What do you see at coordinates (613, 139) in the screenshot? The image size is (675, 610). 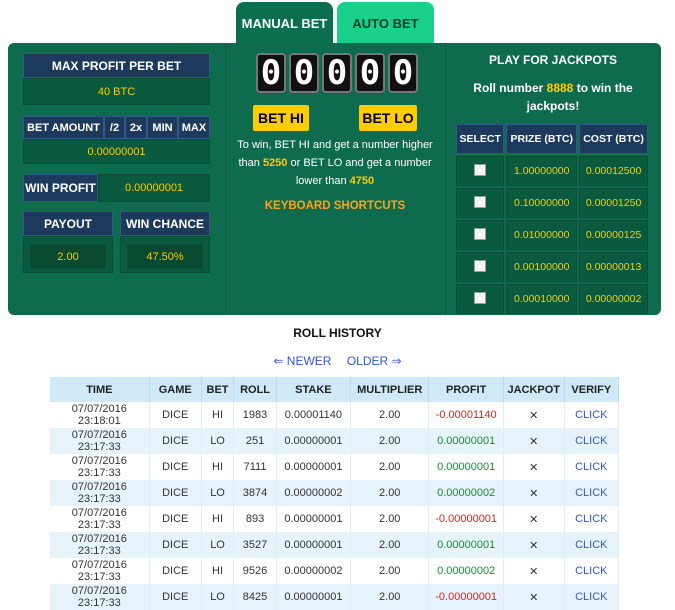 I see `jackpot-header-cost: COST (BTC)` at bounding box center [613, 139].